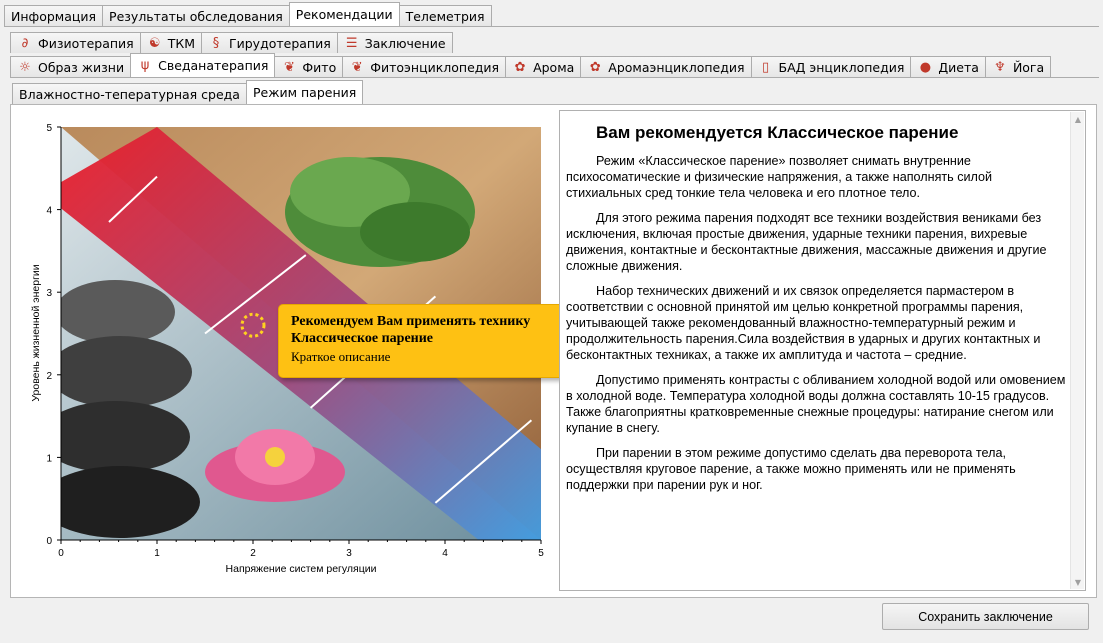 The image size is (1103, 643). I want to click on y-tick-label: 0, so click(49, 541).